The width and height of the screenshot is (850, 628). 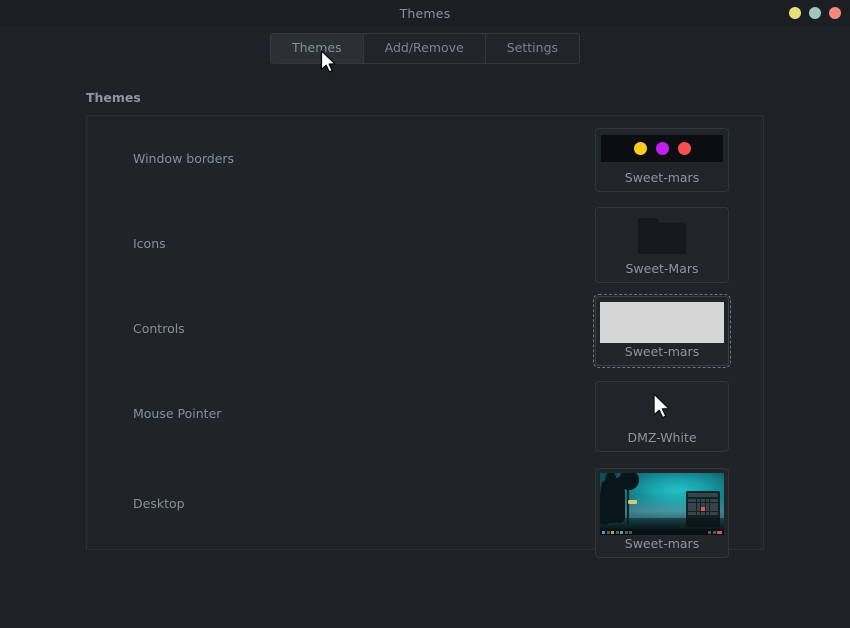 What do you see at coordinates (426, 413) in the screenshot?
I see `theme-row-mouse-pointer: Mouse Pointer DMZ-White` at bounding box center [426, 413].